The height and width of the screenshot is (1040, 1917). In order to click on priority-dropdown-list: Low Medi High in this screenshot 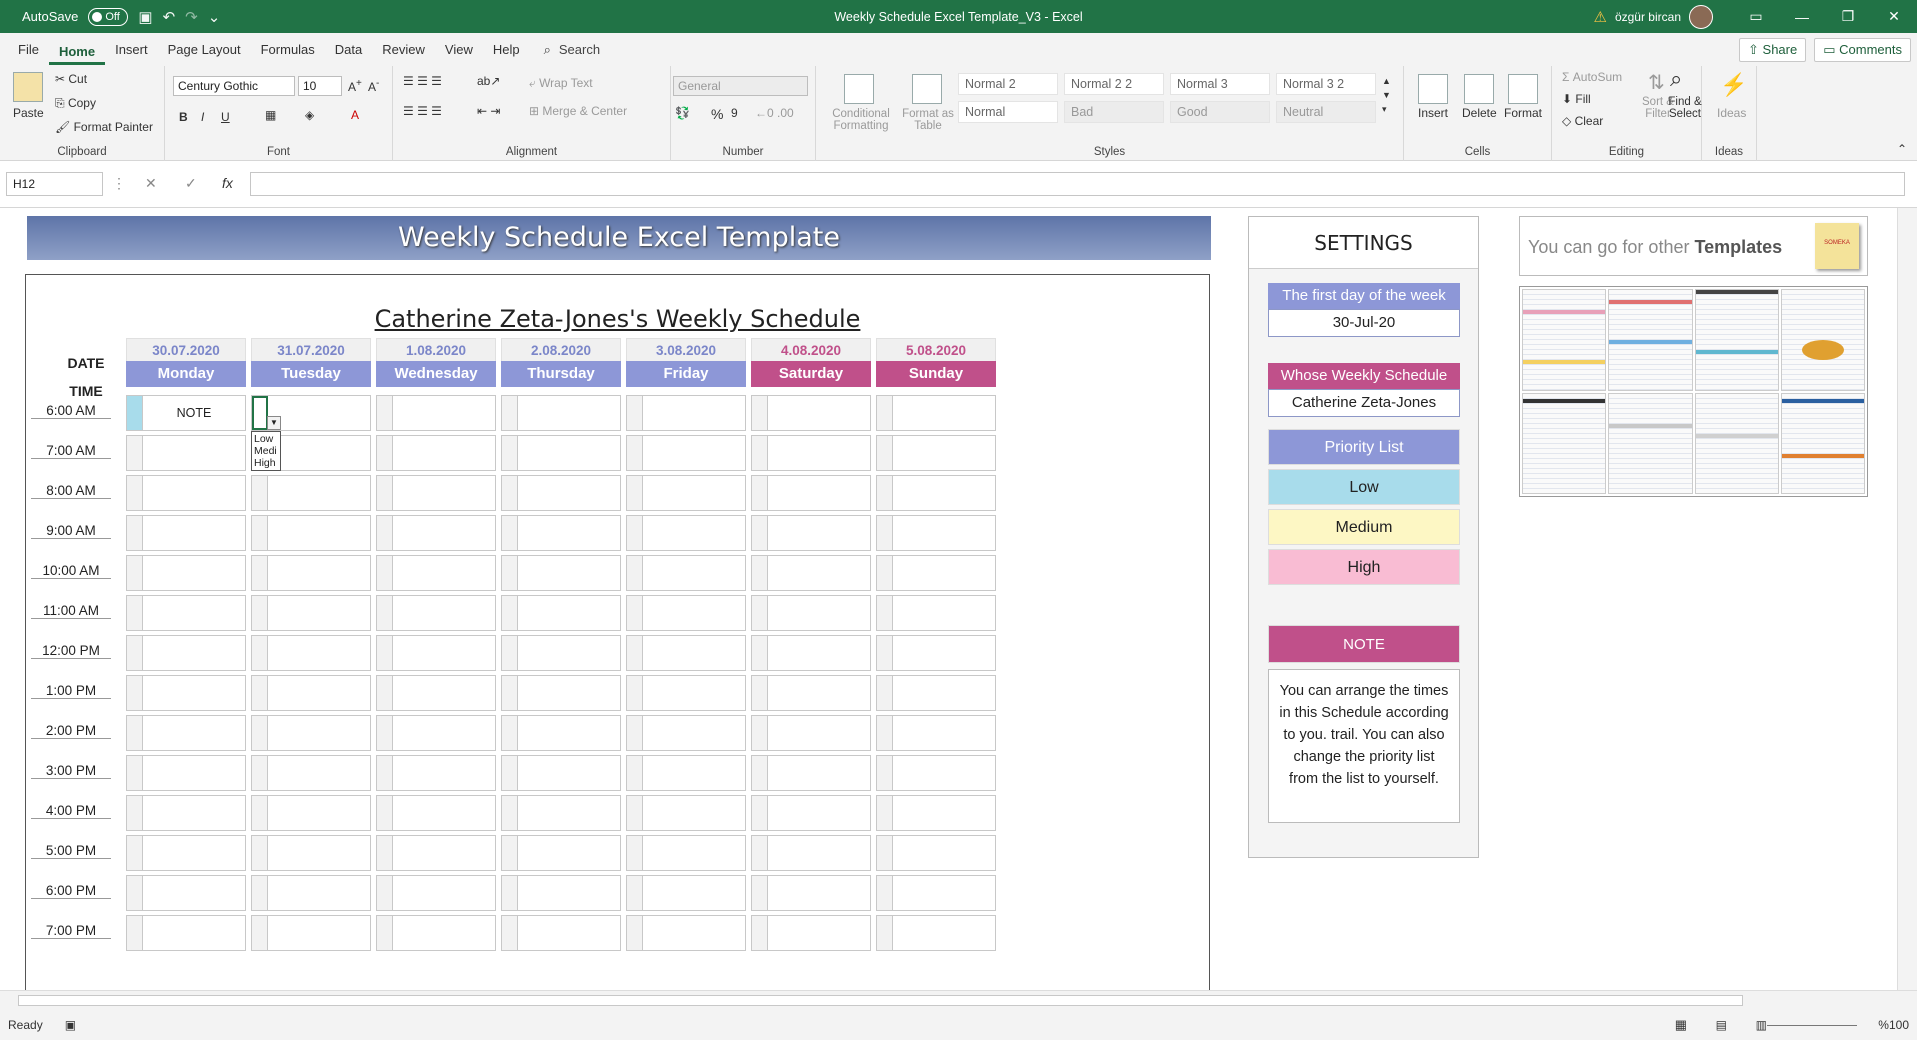, I will do `click(266, 451)`.